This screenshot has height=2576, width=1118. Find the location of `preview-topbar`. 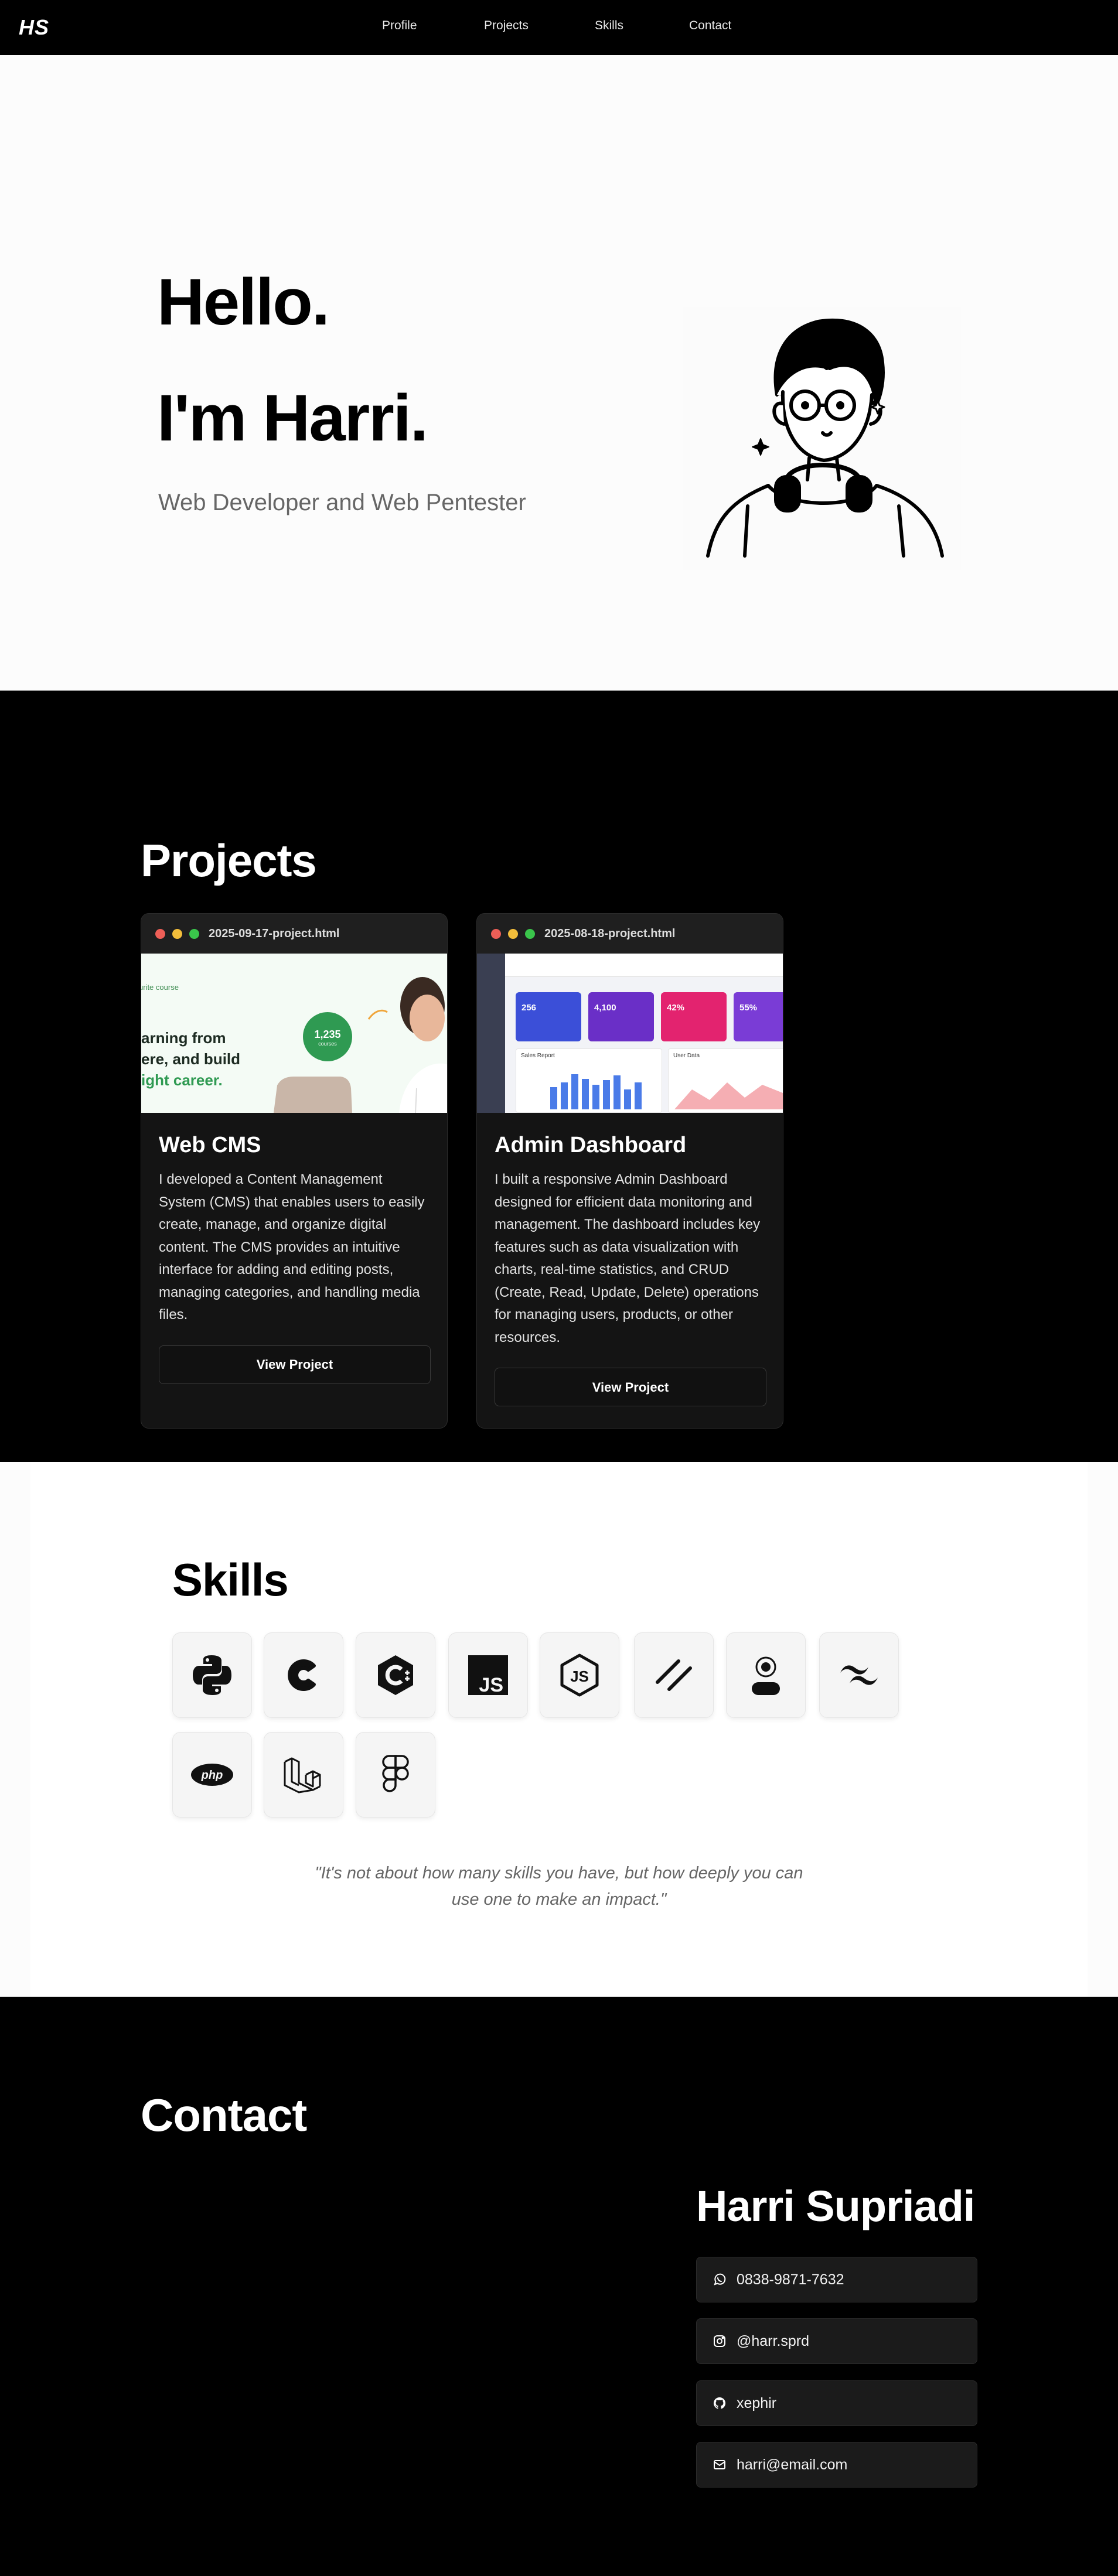

preview-topbar is located at coordinates (644, 966).